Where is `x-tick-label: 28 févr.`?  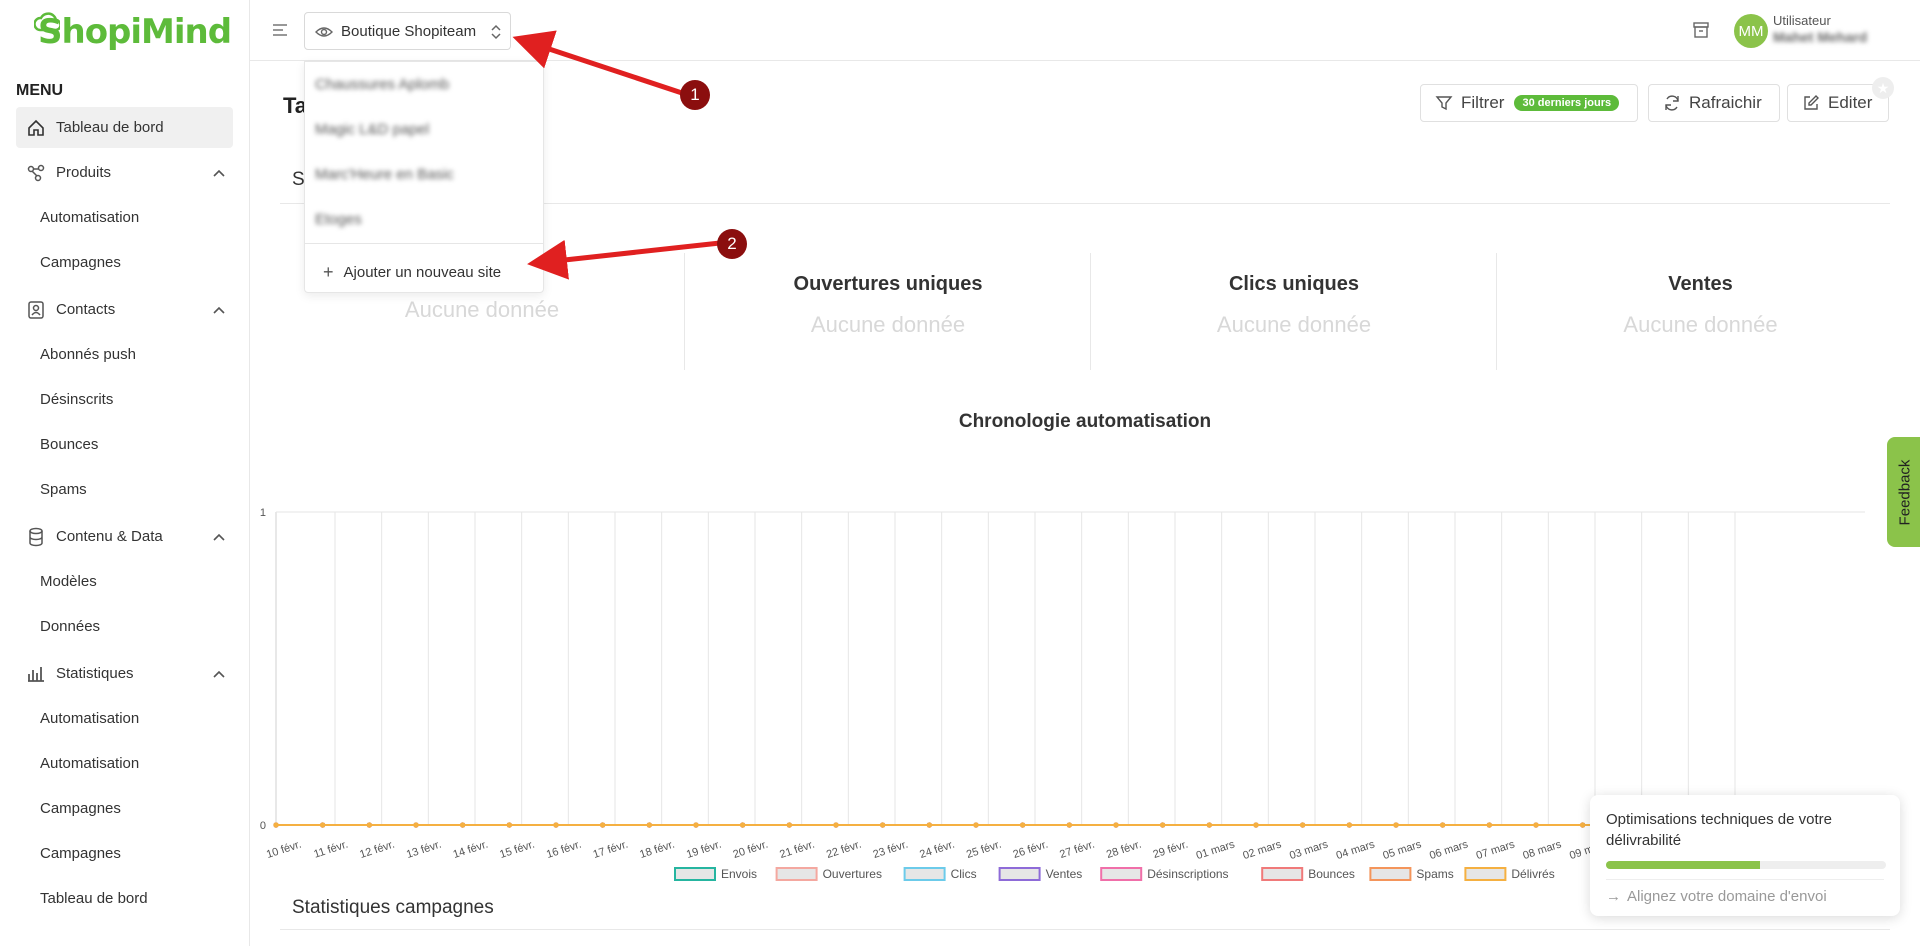
x-tick-label: 28 févr. is located at coordinates (1124, 849).